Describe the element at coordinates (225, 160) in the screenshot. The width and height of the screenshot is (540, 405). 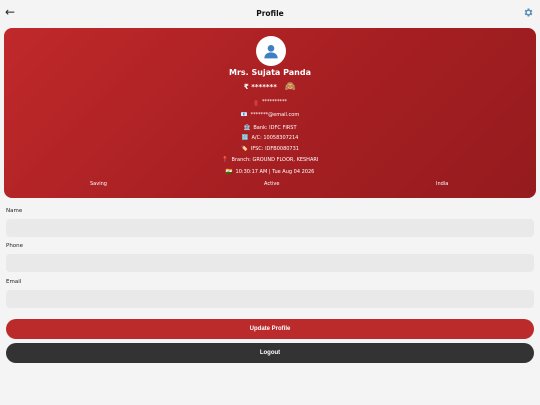
I see `pin-icon: 📍` at that location.